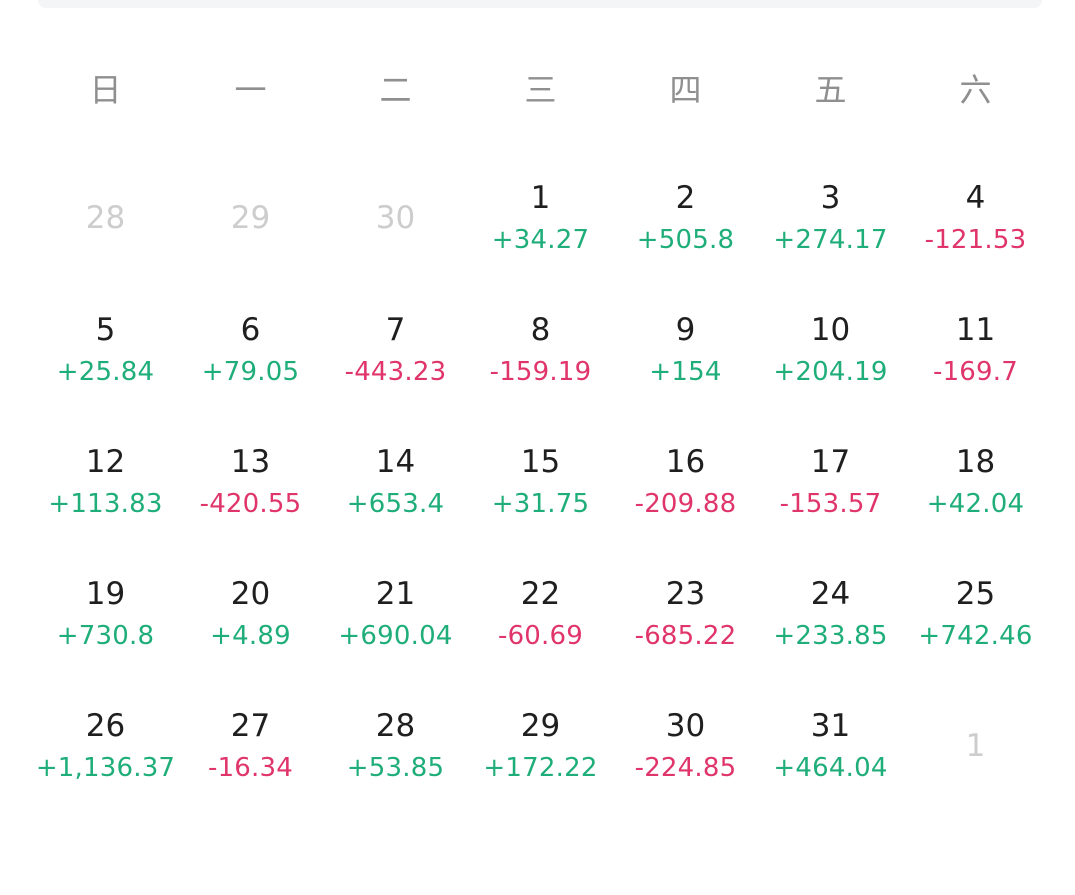 Image resolution: width=1075 pixels, height=895 pixels. I want to click on daily-pnl-amount: +53.85, so click(395, 768).